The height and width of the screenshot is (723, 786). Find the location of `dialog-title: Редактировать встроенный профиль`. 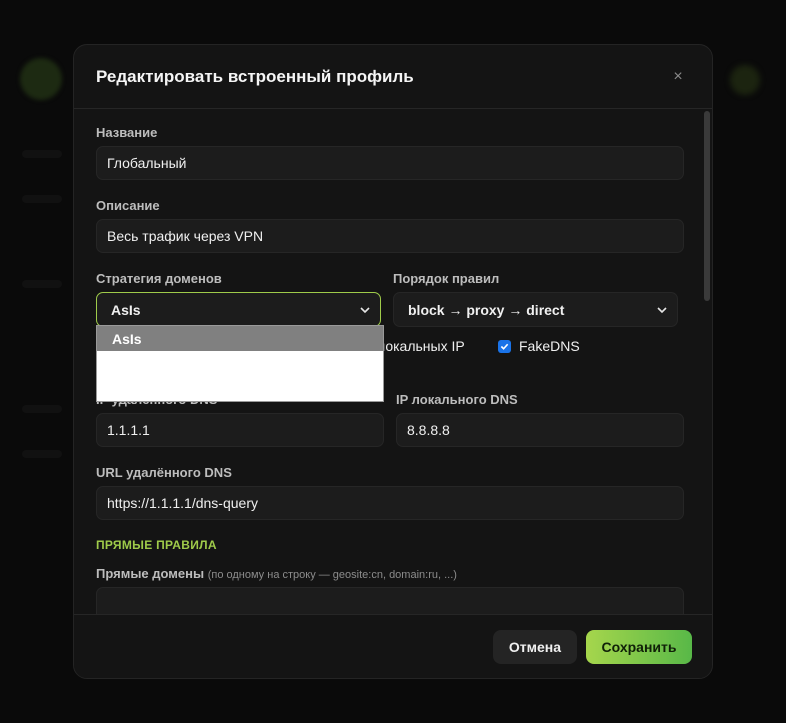

dialog-title: Редактировать встроенный профиль is located at coordinates (255, 76).